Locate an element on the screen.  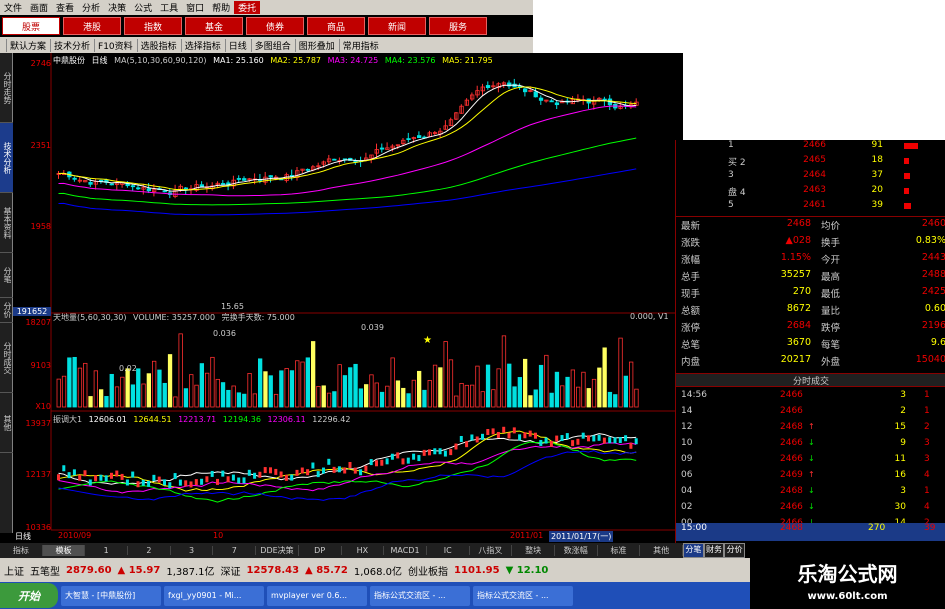
nav-button-5: 商品 is located at coordinates (336, 26).